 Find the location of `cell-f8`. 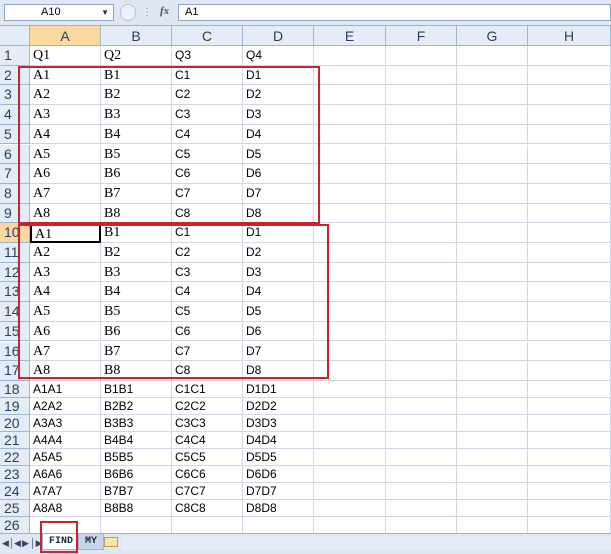

cell-f8 is located at coordinates (421, 193).